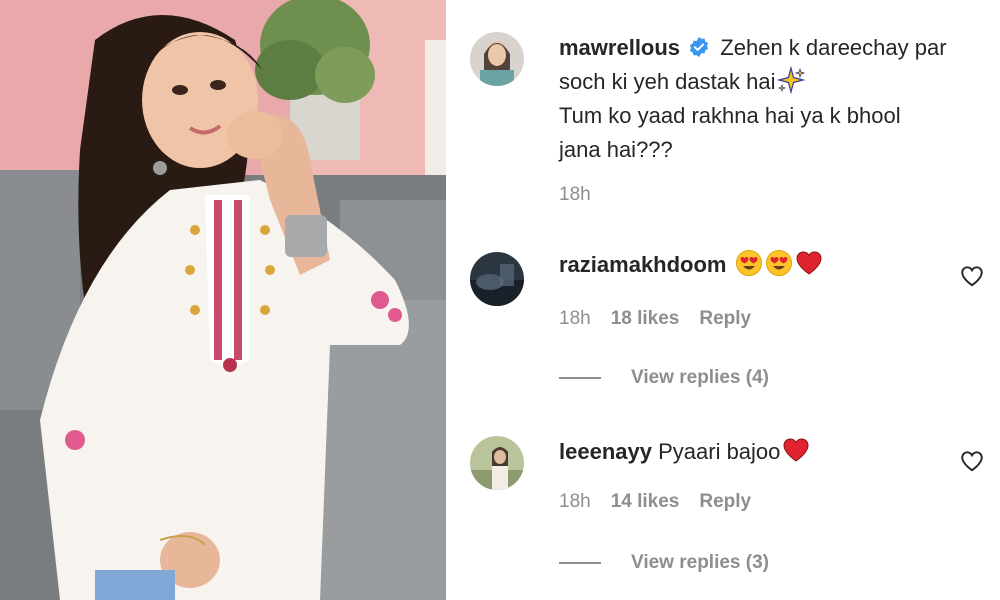 The width and height of the screenshot is (1000, 600). What do you see at coordinates (645, 502) in the screenshot?
I see `comment-likes: 14 likes` at bounding box center [645, 502].